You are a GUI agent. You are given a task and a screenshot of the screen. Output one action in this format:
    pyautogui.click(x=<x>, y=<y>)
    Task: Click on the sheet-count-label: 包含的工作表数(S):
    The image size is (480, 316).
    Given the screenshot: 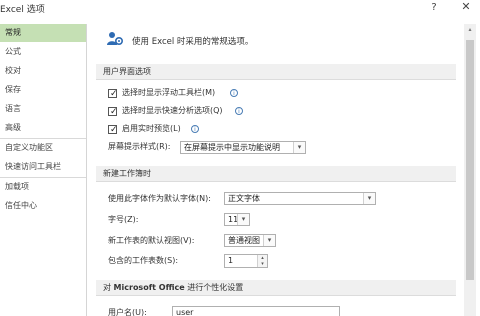 What is the action you would take?
    pyautogui.click(x=143, y=260)
    